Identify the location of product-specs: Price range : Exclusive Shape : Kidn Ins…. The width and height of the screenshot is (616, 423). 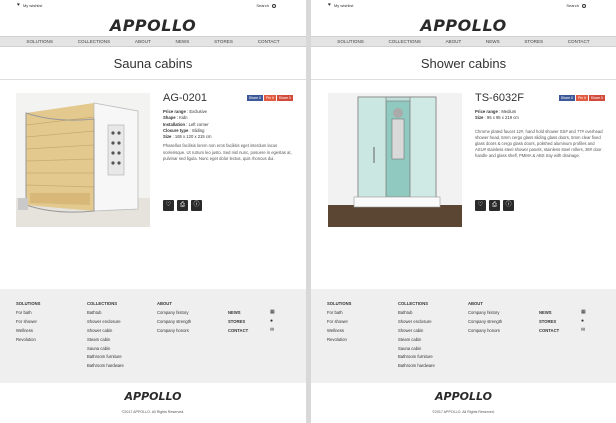
(228, 124).